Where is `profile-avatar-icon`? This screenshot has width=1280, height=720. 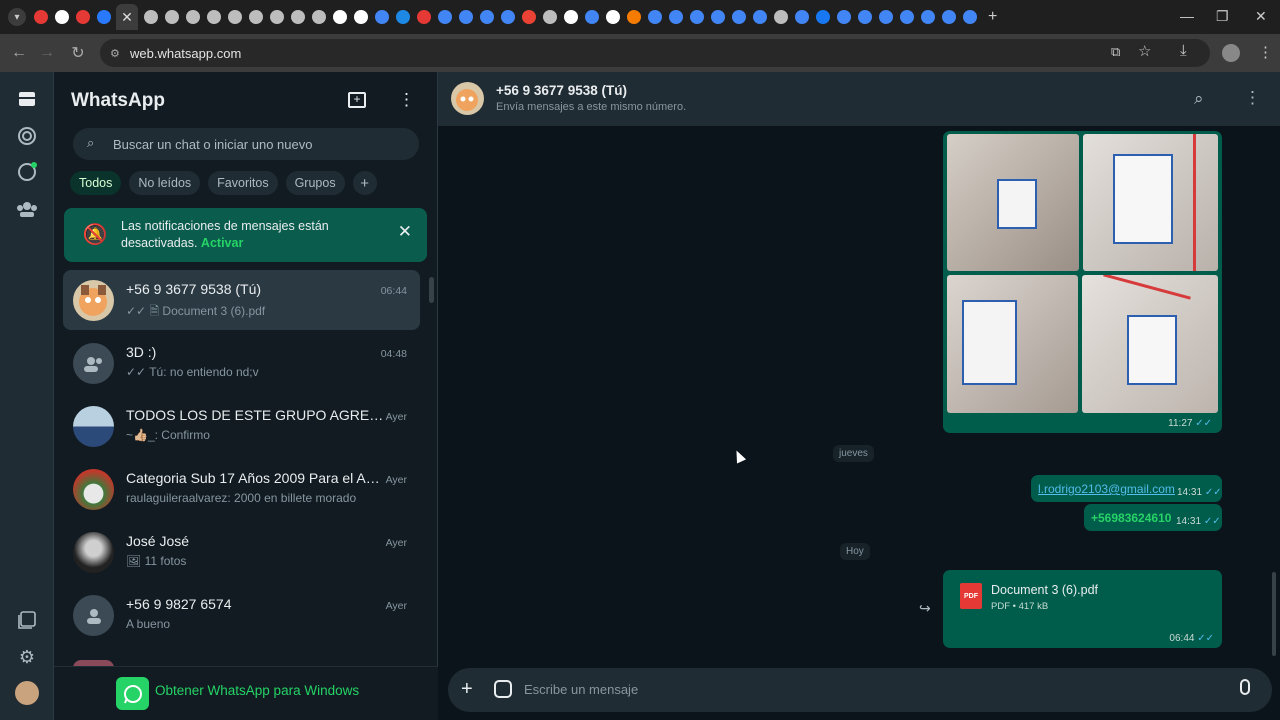
profile-avatar-icon is located at coordinates (1231, 53).